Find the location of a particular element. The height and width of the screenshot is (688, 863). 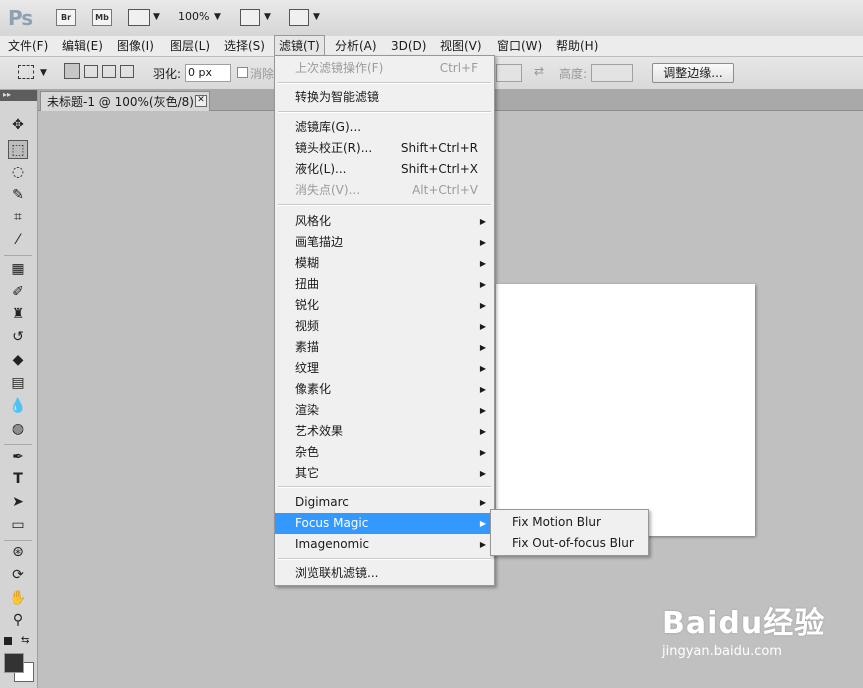

menu-item-blur: 模糊 ▶ is located at coordinates (384, 263).